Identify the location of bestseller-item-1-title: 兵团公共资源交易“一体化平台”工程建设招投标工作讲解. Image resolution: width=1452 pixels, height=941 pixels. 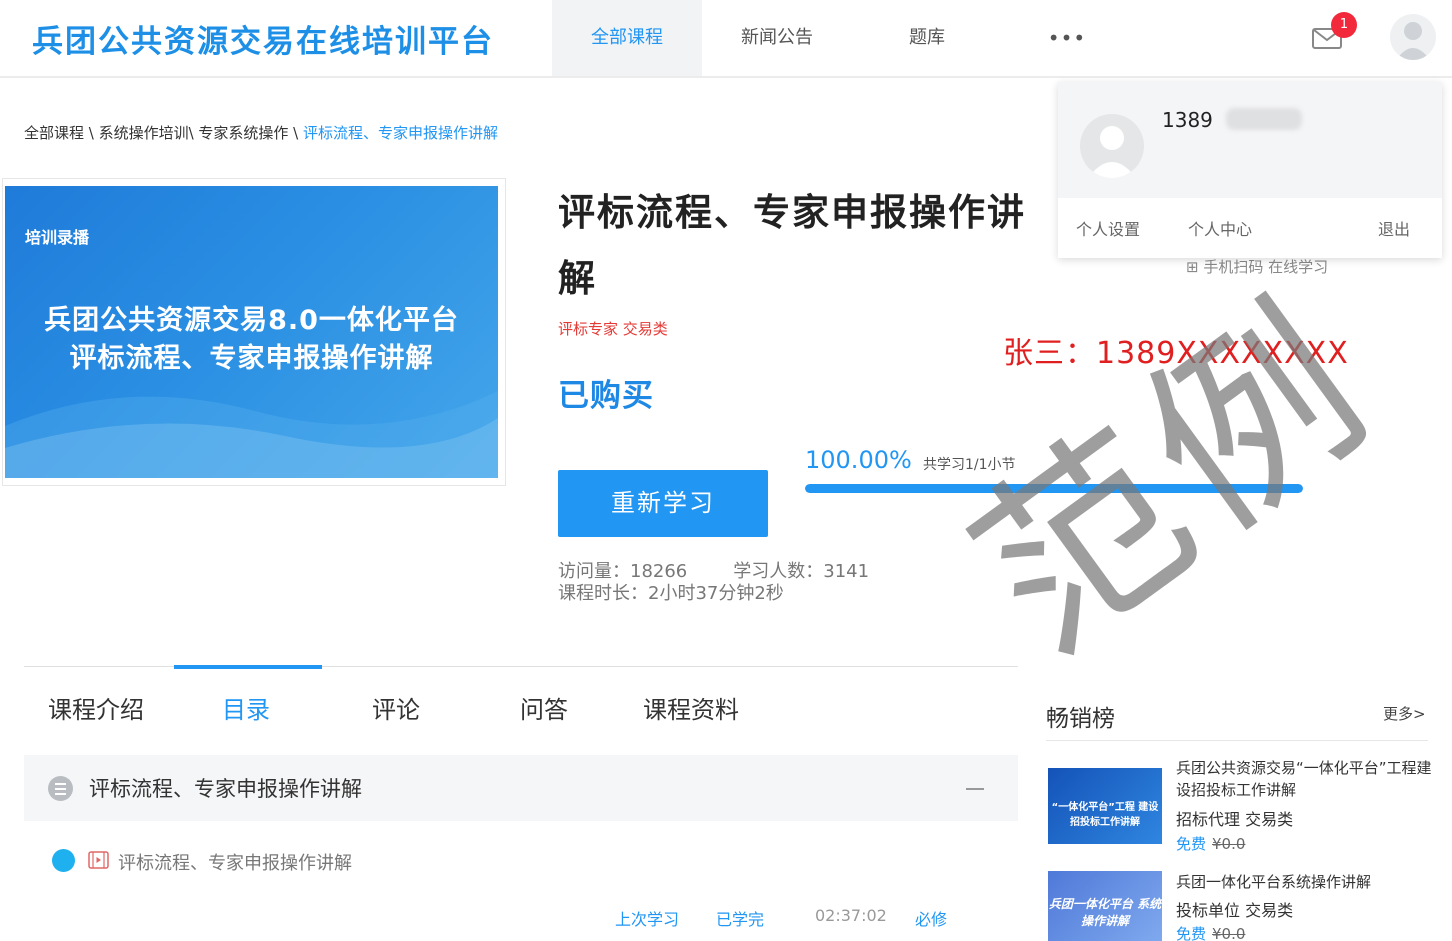
(1304, 779).